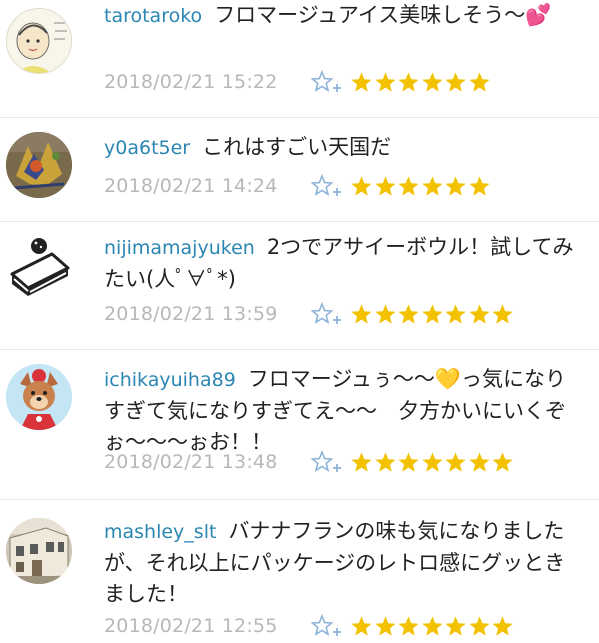  I want to click on comment-meta: 2018/02/21 13:48, so click(309, 462).